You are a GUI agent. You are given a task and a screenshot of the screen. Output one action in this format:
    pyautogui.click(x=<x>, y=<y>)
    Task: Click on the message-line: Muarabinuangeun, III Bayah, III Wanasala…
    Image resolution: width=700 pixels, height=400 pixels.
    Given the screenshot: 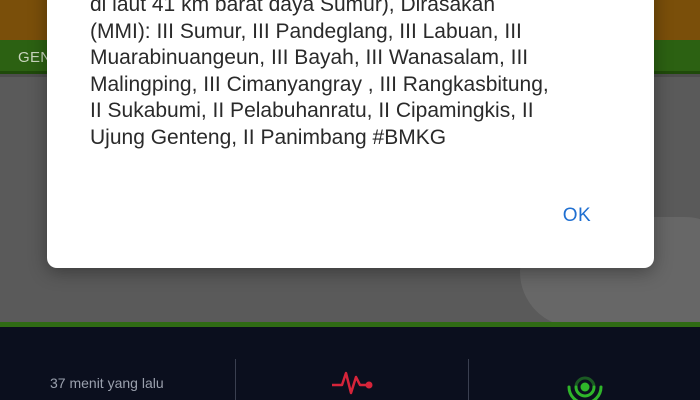 What is the action you would take?
    pyautogui.click(x=309, y=57)
    